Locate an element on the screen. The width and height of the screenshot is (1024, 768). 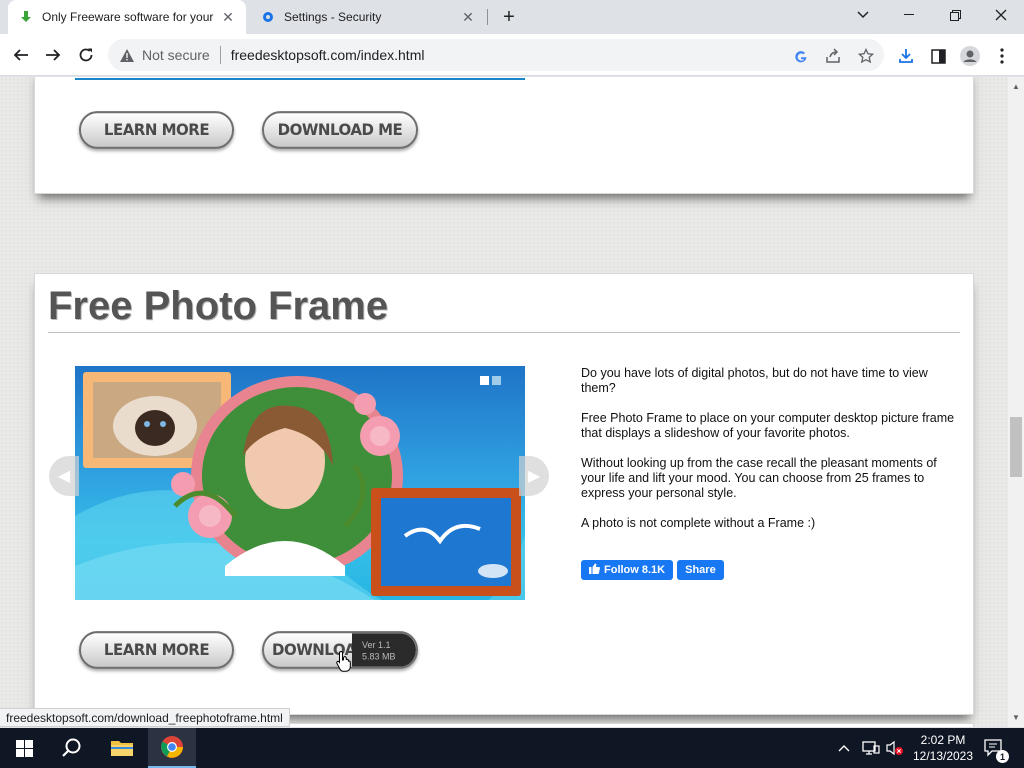
reload-button is located at coordinates (86, 55).